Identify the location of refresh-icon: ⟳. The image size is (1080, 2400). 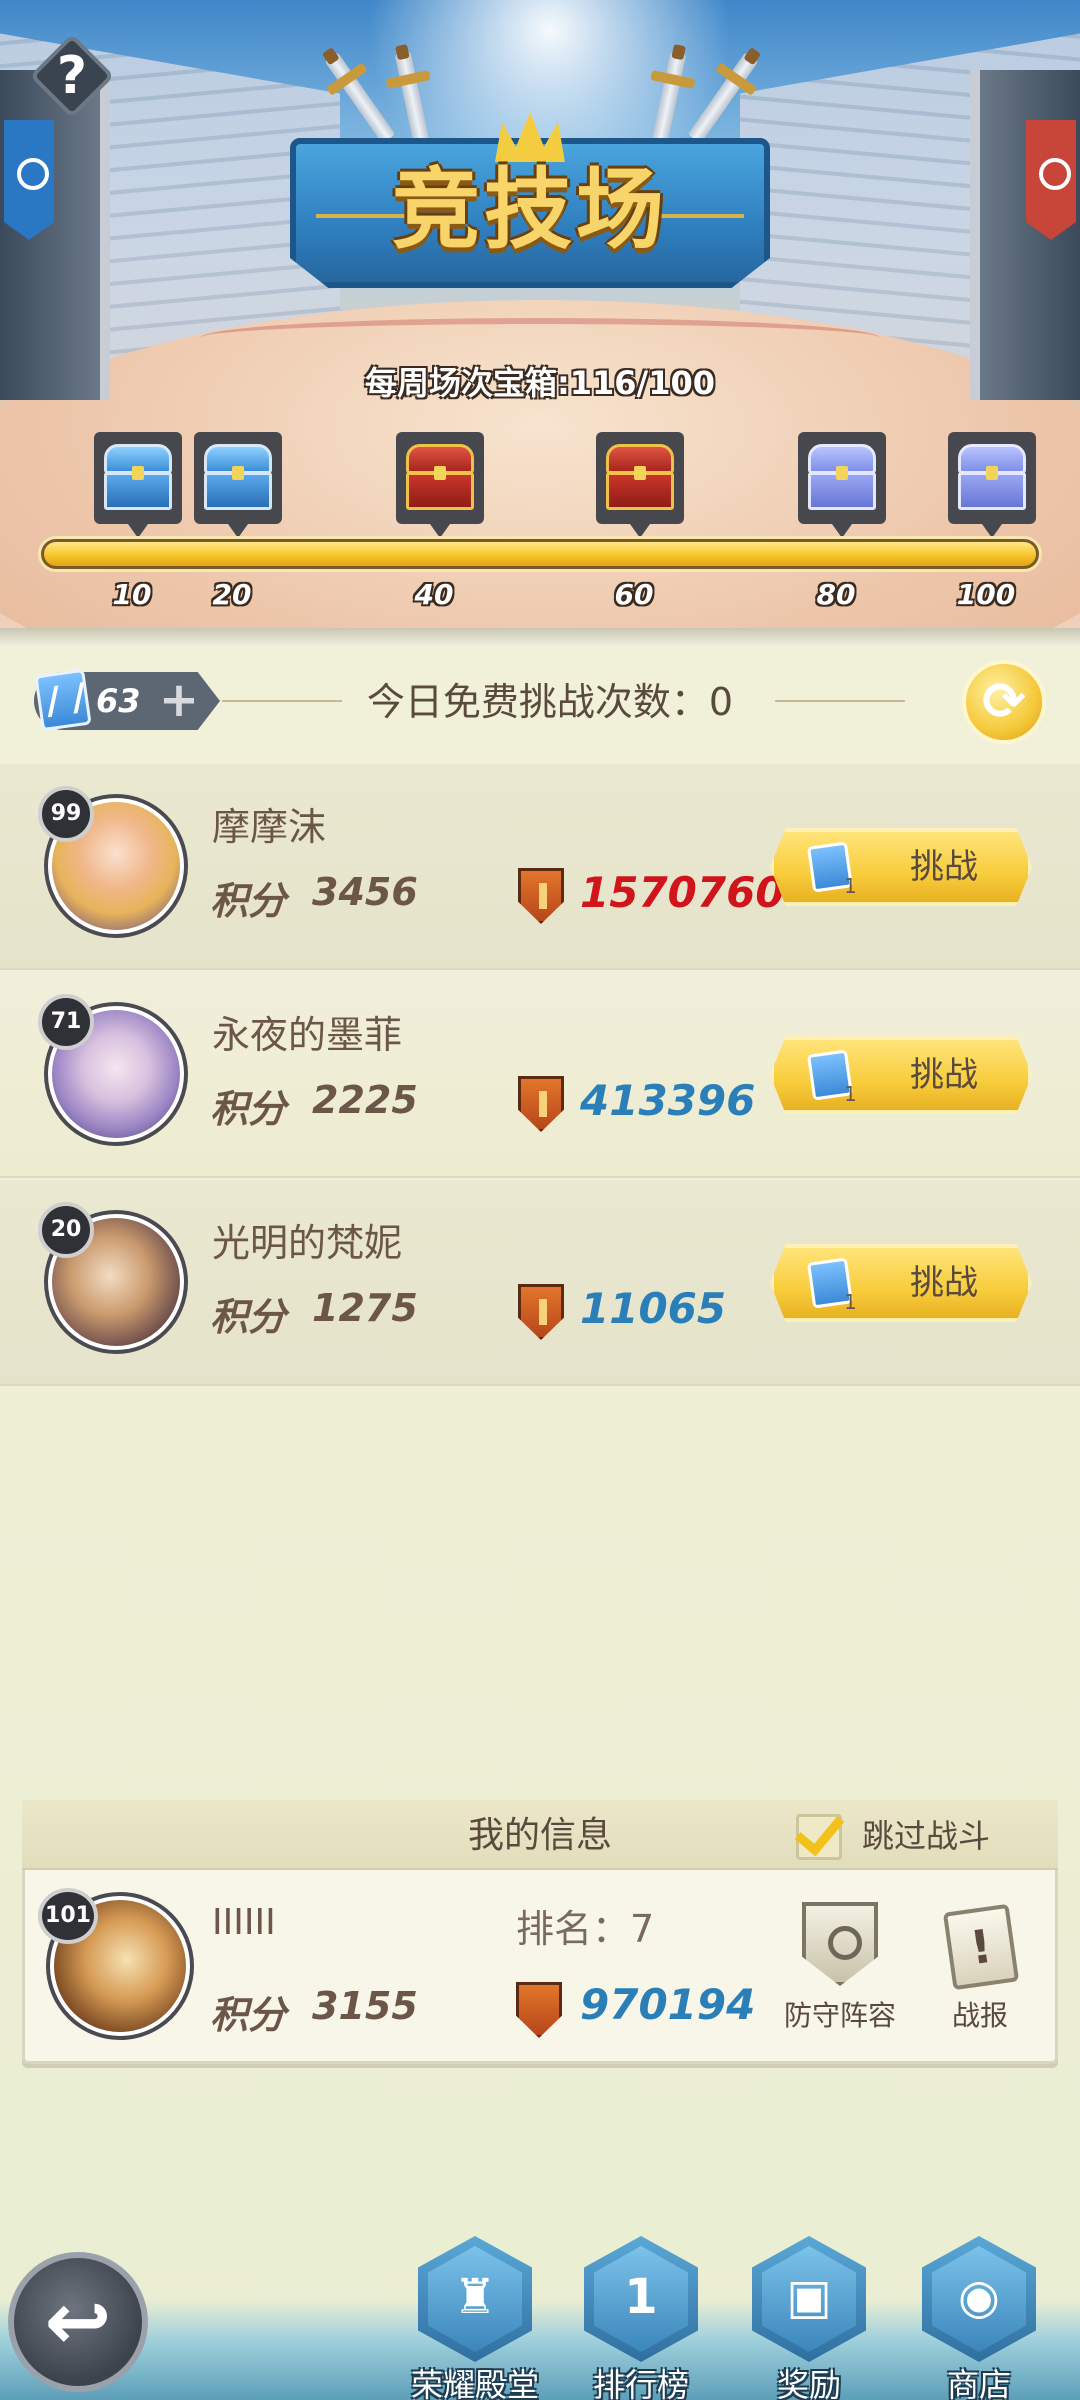
(1004, 702).